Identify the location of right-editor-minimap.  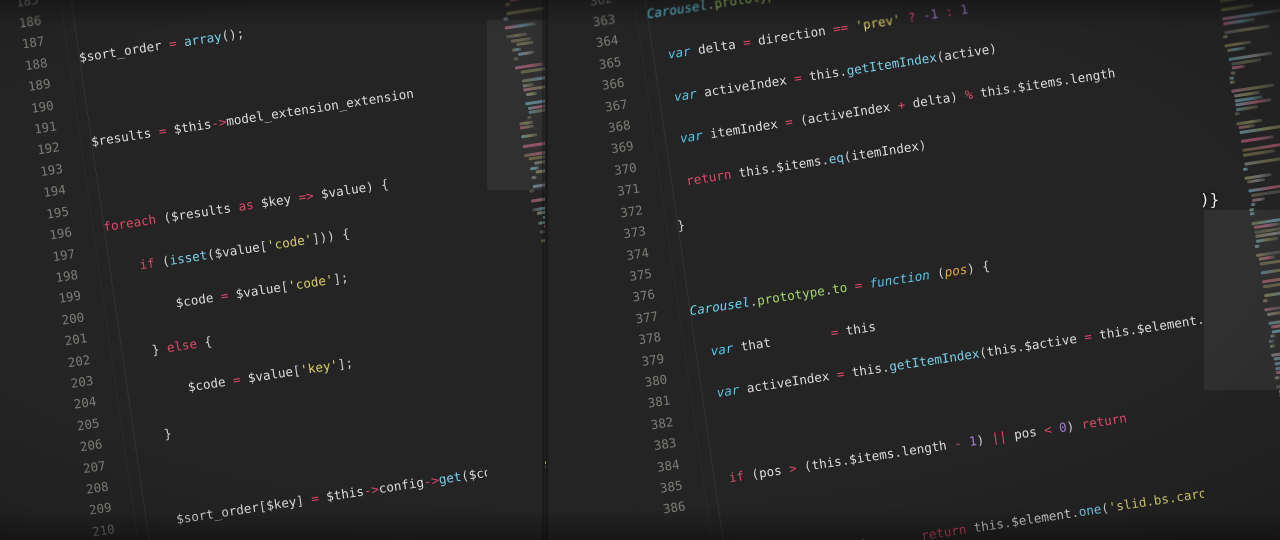
(1242, 270).